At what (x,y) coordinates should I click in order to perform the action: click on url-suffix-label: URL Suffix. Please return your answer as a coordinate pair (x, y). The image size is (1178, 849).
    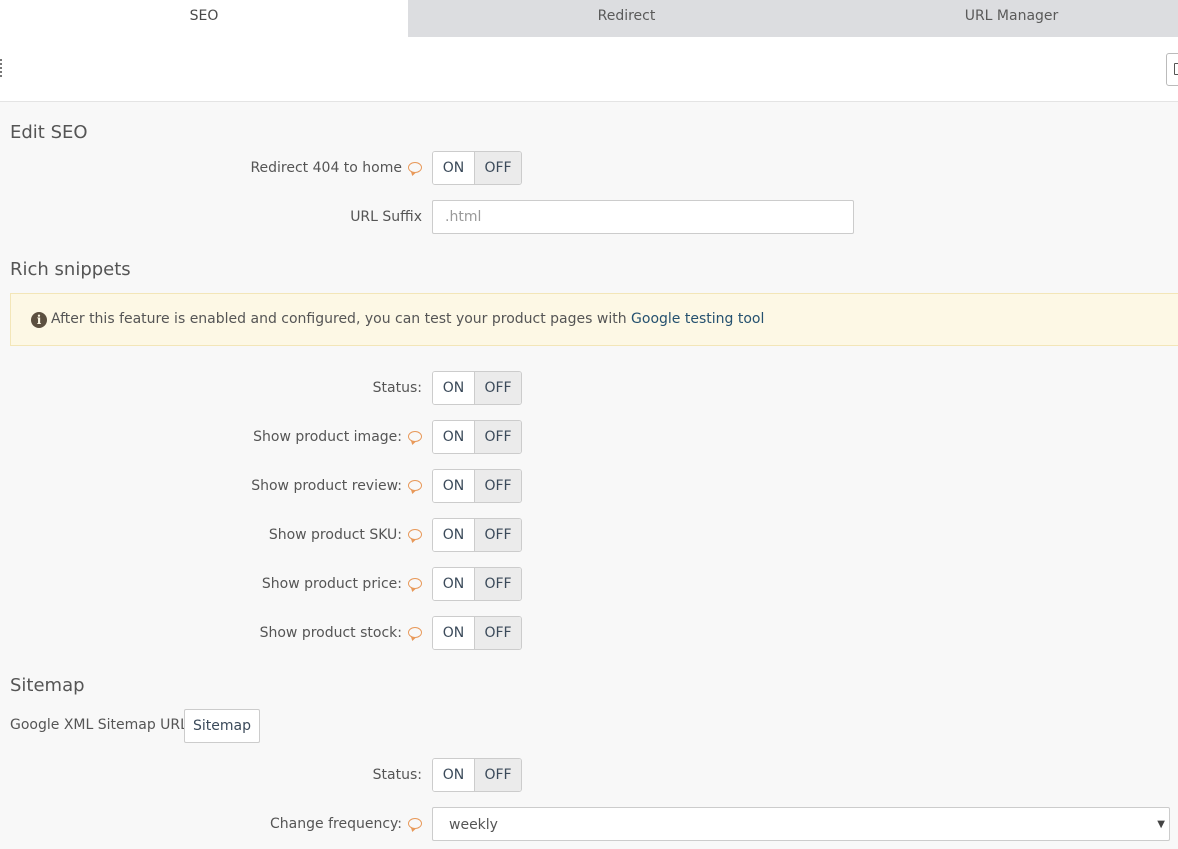
    Looking at the image, I should click on (386, 217).